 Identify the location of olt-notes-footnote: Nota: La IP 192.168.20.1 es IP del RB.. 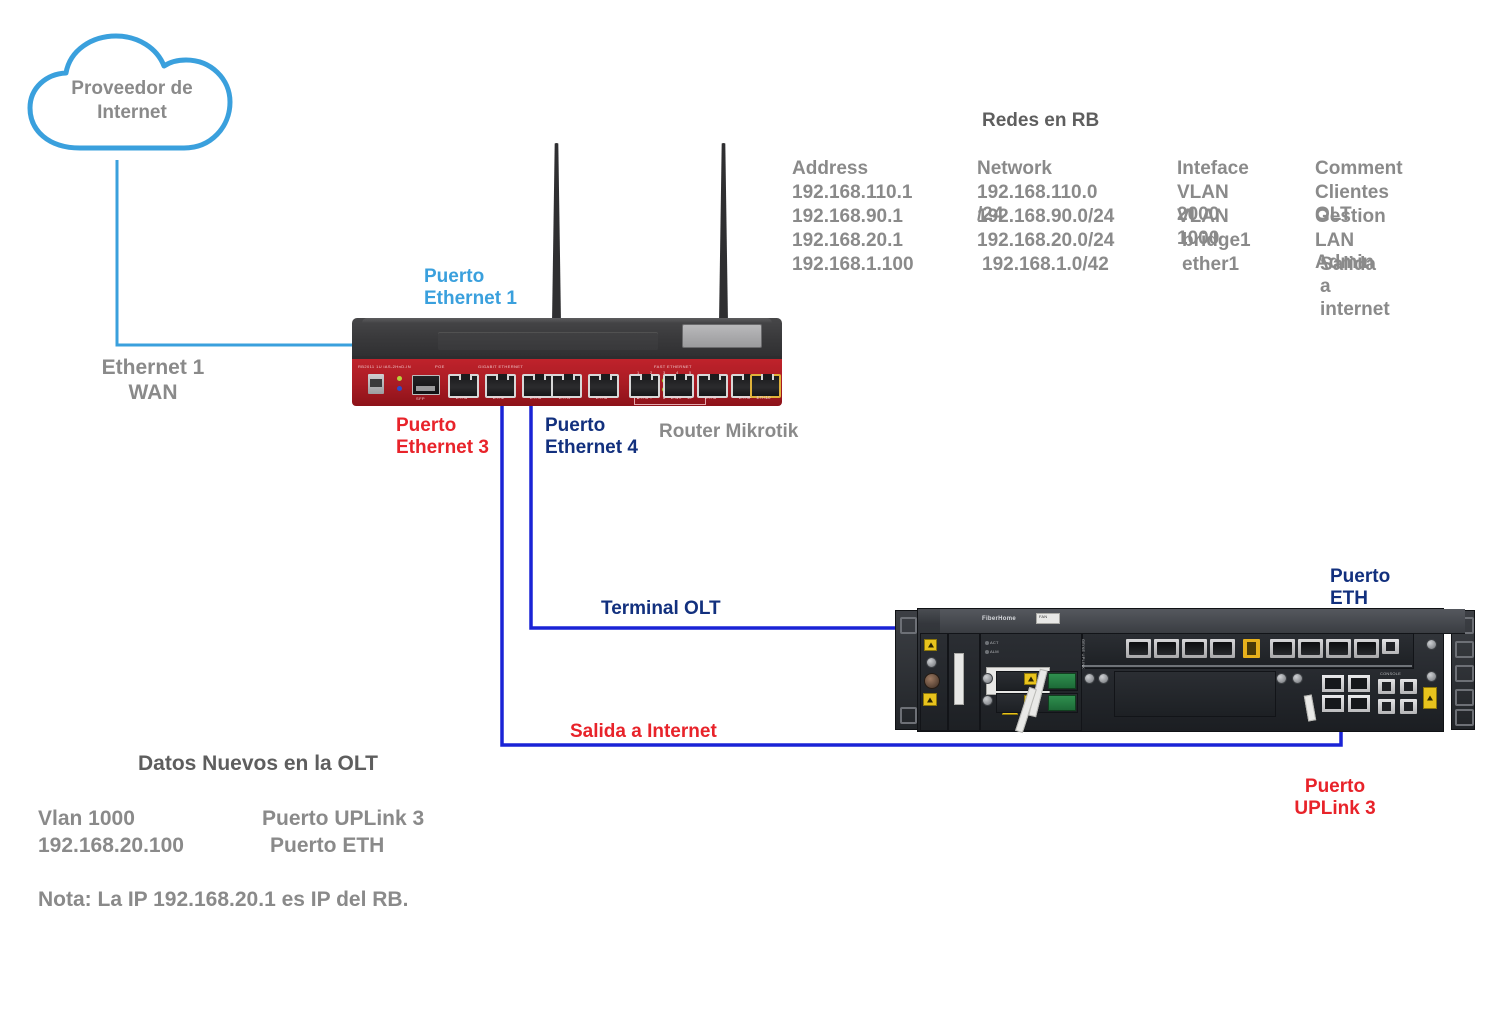
(223, 899).